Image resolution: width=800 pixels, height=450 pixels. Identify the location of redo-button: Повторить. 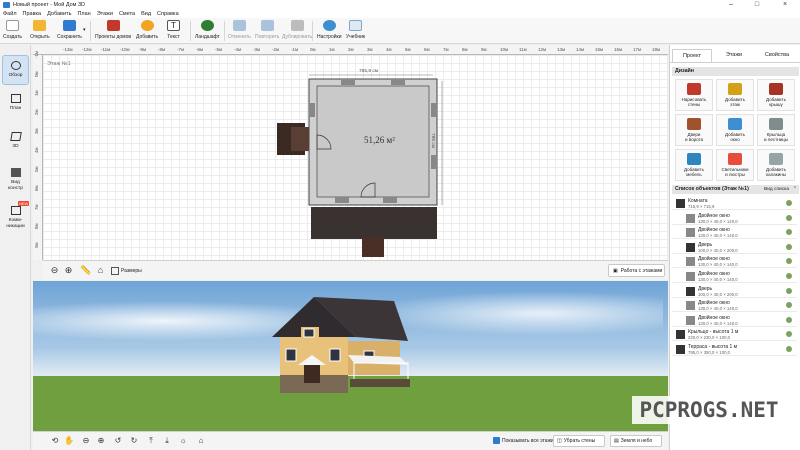
(267, 31).